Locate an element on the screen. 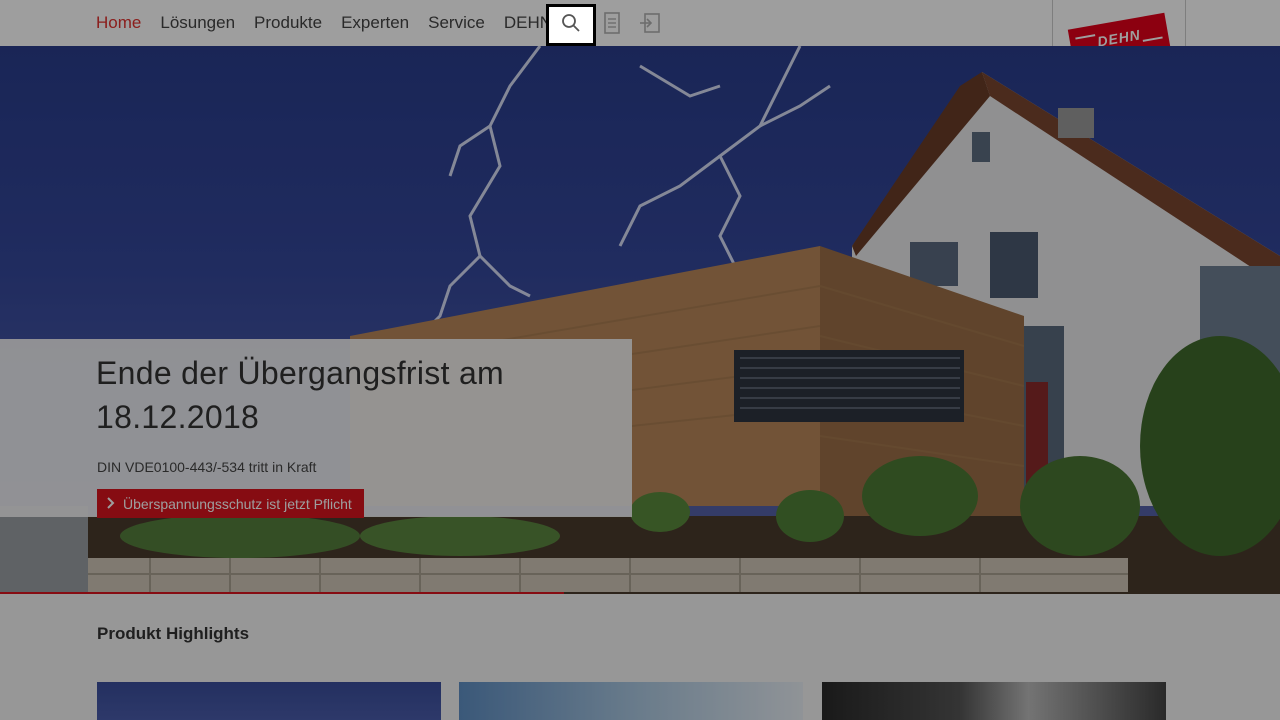 The width and height of the screenshot is (1280, 720). document-icon is located at coordinates (612, 25).